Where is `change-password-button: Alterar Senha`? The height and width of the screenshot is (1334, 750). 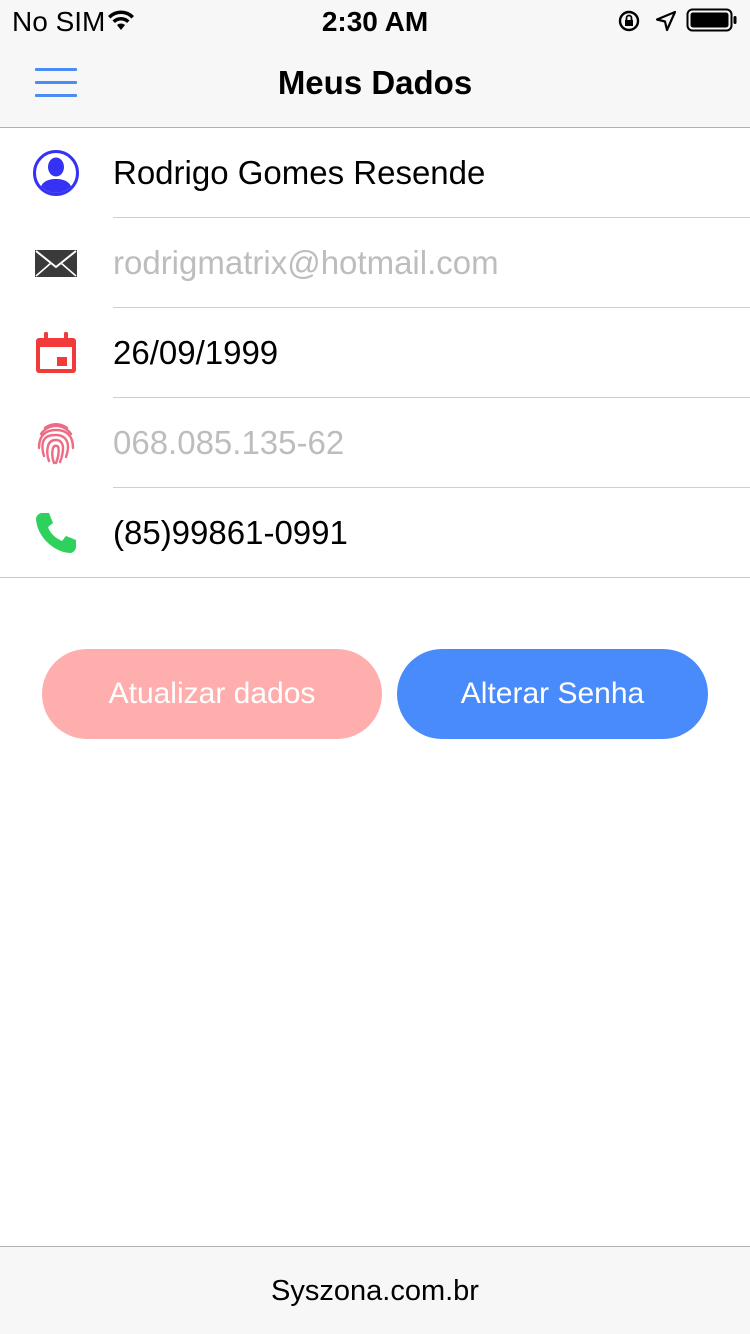
change-password-button: Alterar Senha is located at coordinates (552, 694).